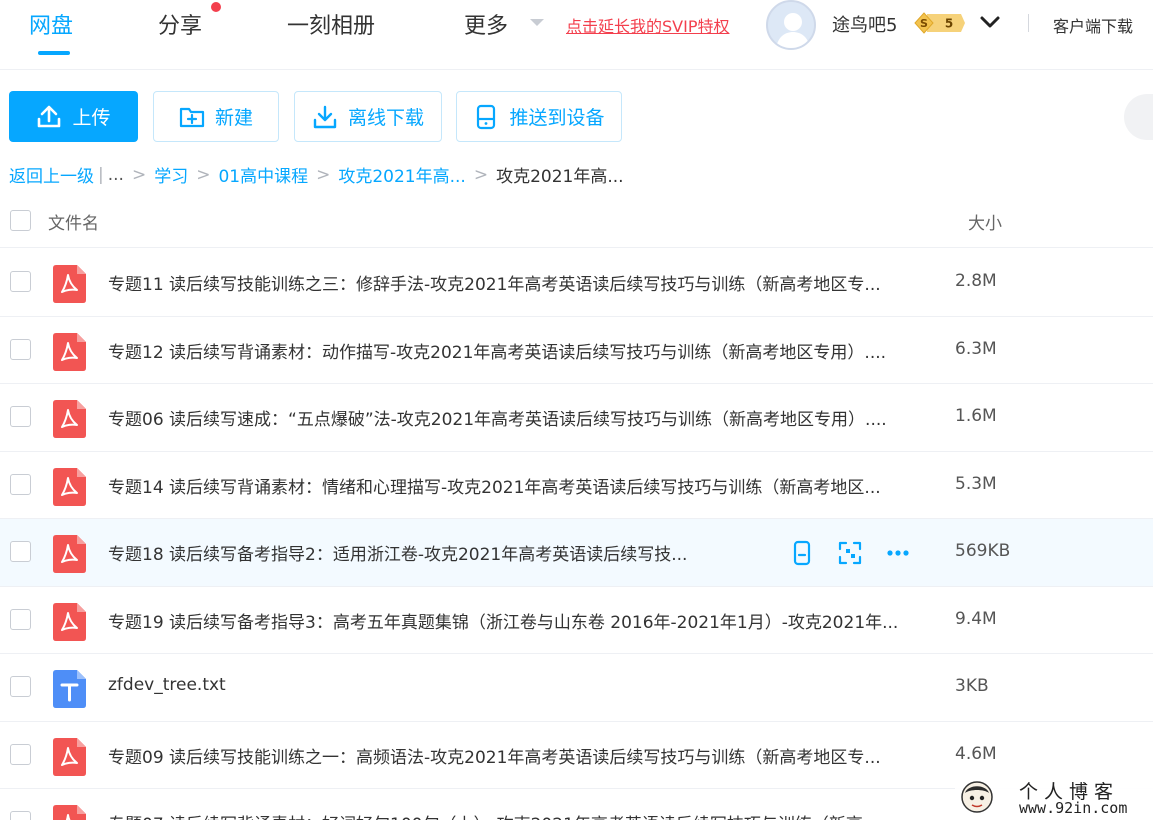 This screenshot has height=820, width=1153. I want to click on file-size: 2.8M, so click(976, 281).